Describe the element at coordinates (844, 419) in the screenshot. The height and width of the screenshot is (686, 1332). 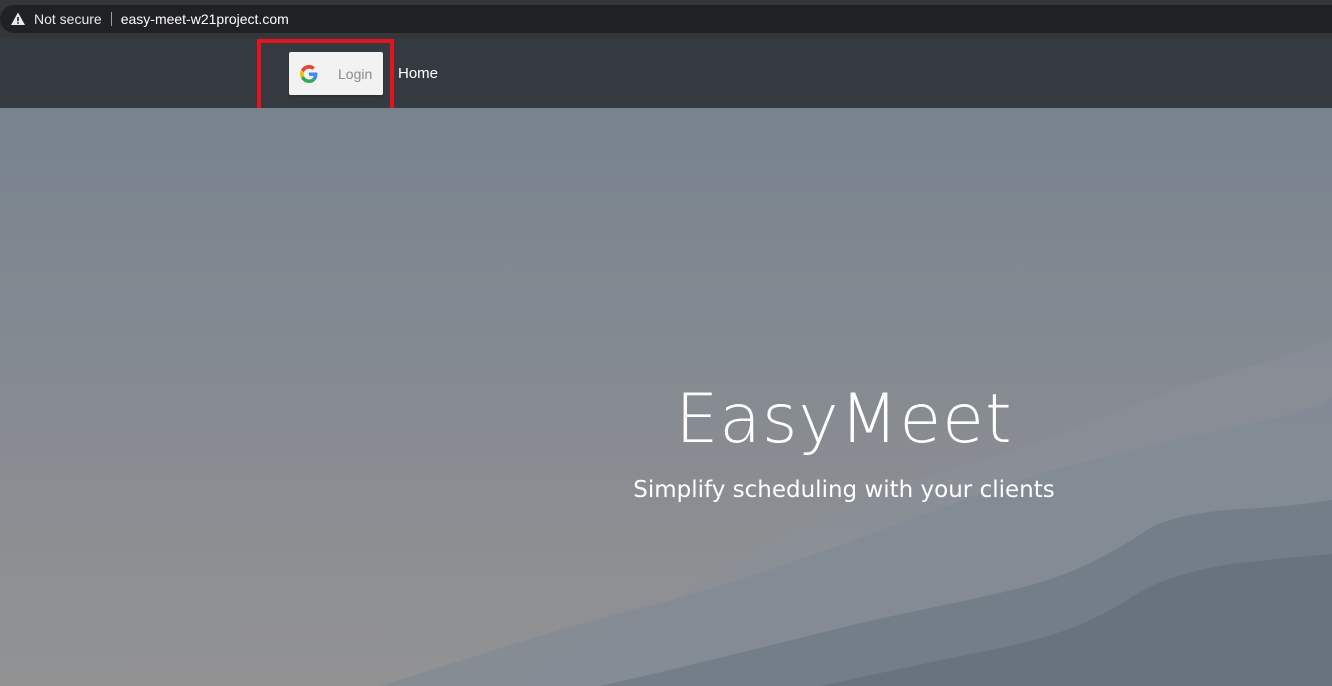
I see `hero-title: EasyMeet` at that location.